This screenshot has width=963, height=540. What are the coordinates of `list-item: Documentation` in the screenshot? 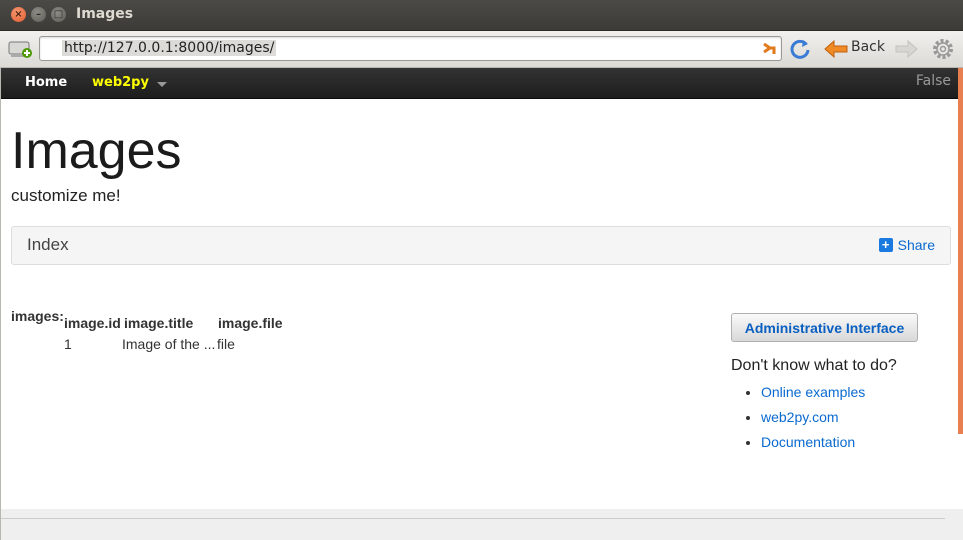 It's located at (813, 442).